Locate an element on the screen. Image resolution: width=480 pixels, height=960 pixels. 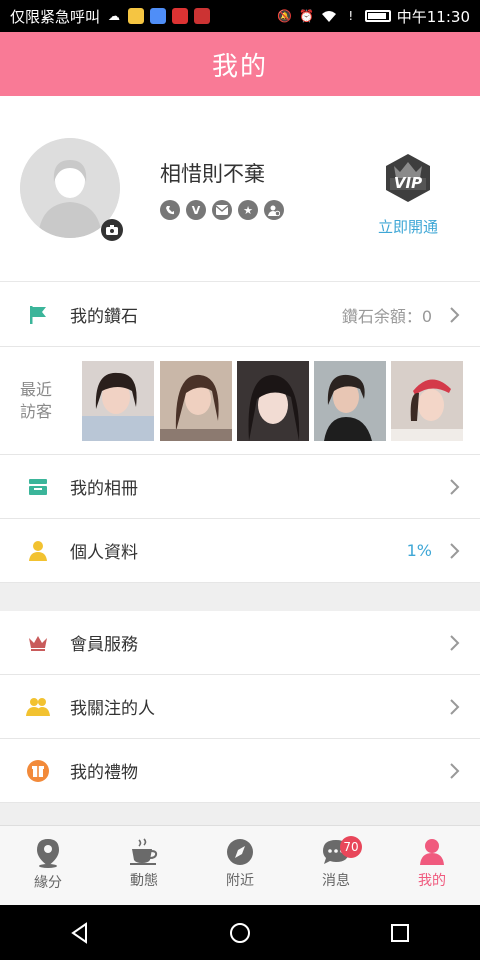
personal-info-row: 個人資料 1% is located at coordinates (240, 551).